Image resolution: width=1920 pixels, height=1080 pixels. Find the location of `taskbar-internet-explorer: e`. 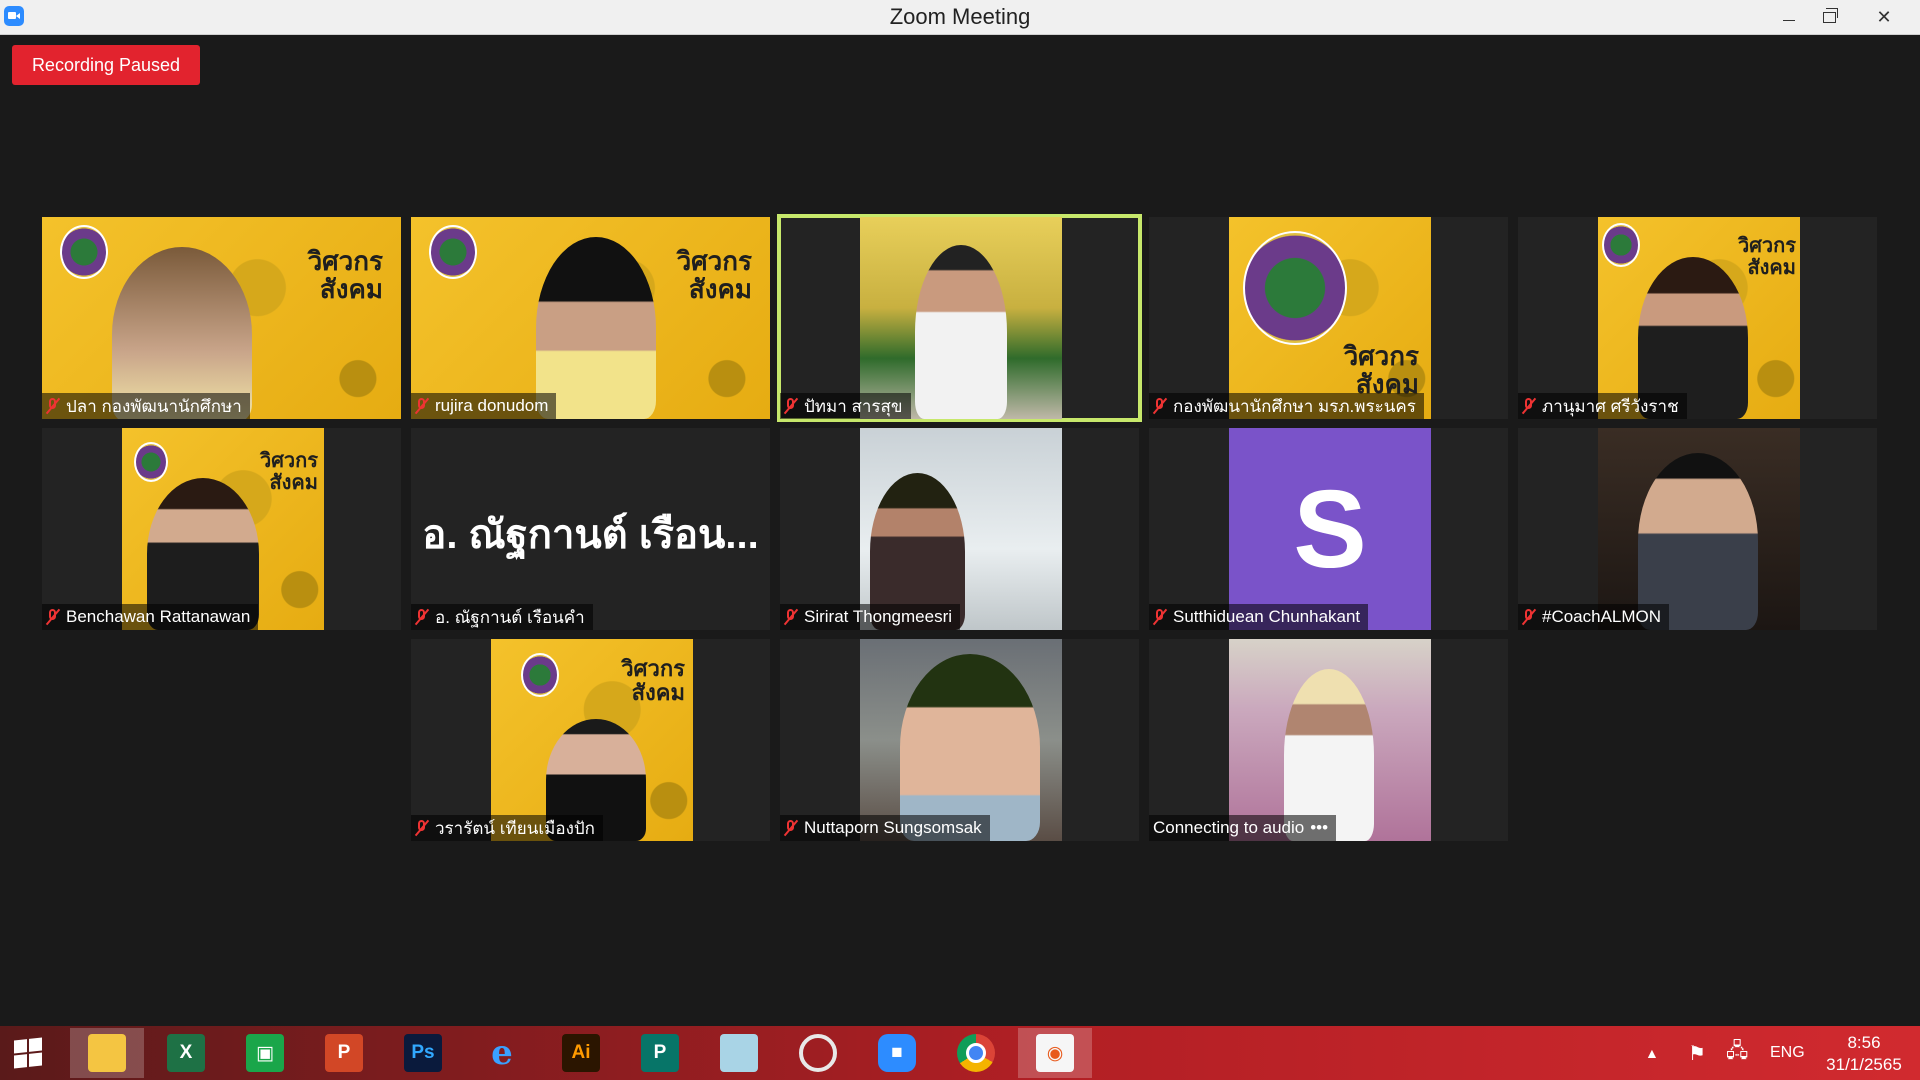

taskbar-internet-explorer: e is located at coordinates (502, 1053).